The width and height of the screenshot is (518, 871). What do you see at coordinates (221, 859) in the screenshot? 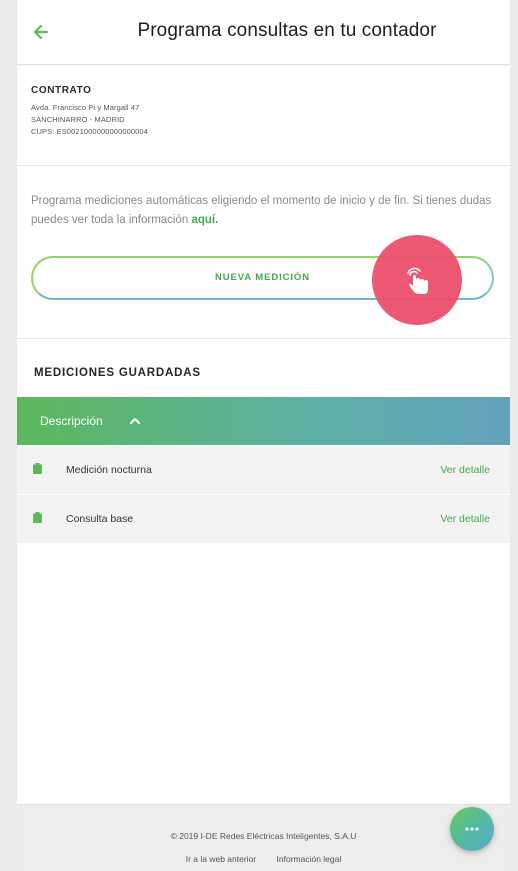
I see `previous-web-link: Ir a la web anterior` at bounding box center [221, 859].